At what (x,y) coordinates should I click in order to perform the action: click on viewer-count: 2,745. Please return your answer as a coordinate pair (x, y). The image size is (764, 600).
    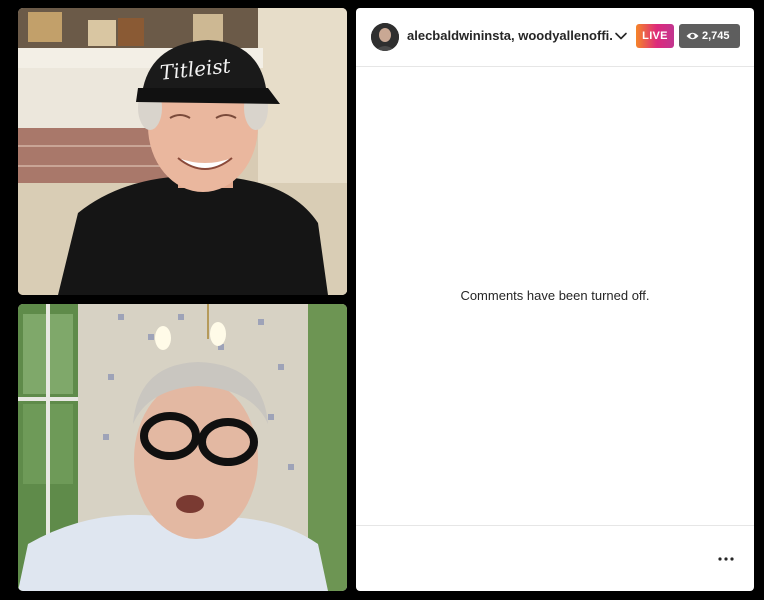
    Looking at the image, I should click on (716, 36).